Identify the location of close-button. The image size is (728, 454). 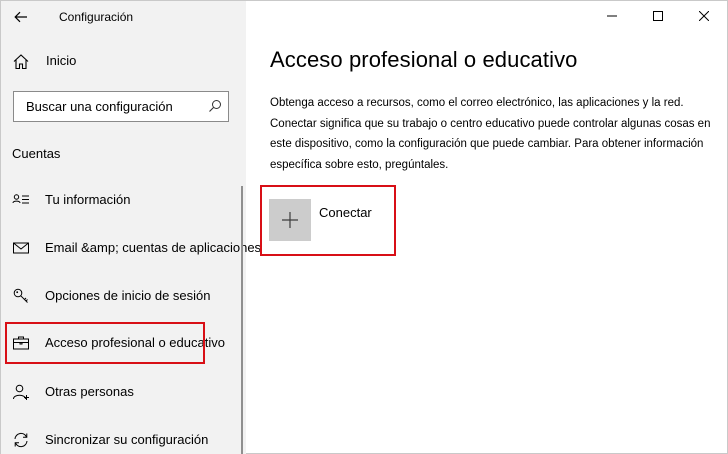
(704, 16).